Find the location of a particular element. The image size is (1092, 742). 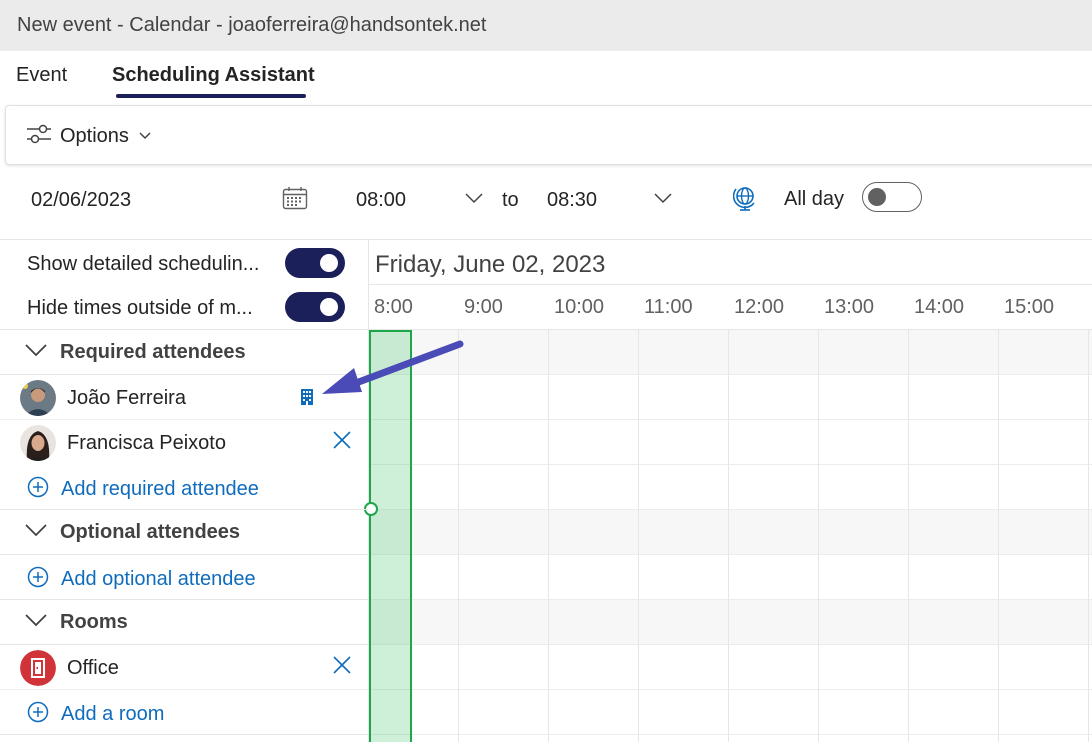

remove-room-close-icon is located at coordinates (342, 667).